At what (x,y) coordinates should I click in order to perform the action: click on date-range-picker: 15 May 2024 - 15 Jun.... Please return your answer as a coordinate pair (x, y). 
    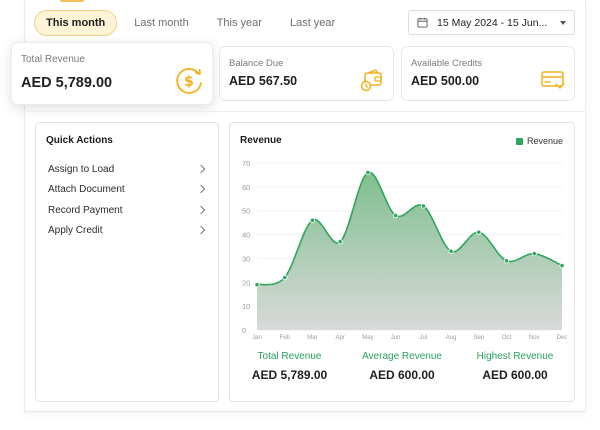
    Looking at the image, I should click on (491, 22).